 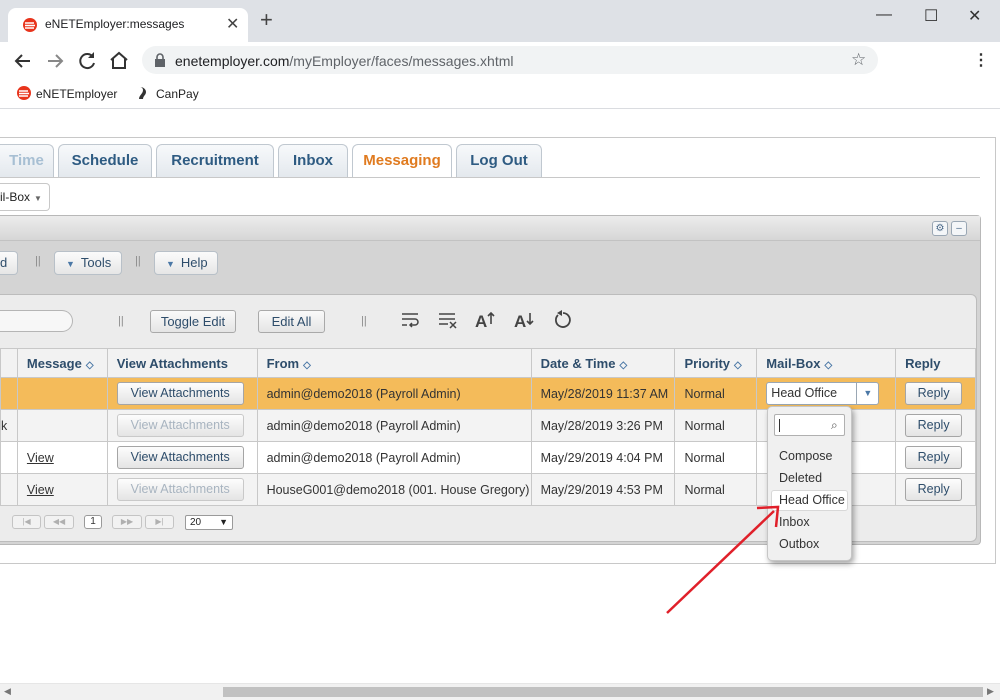 I want to click on wrap-text-icon, so click(x=410, y=320).